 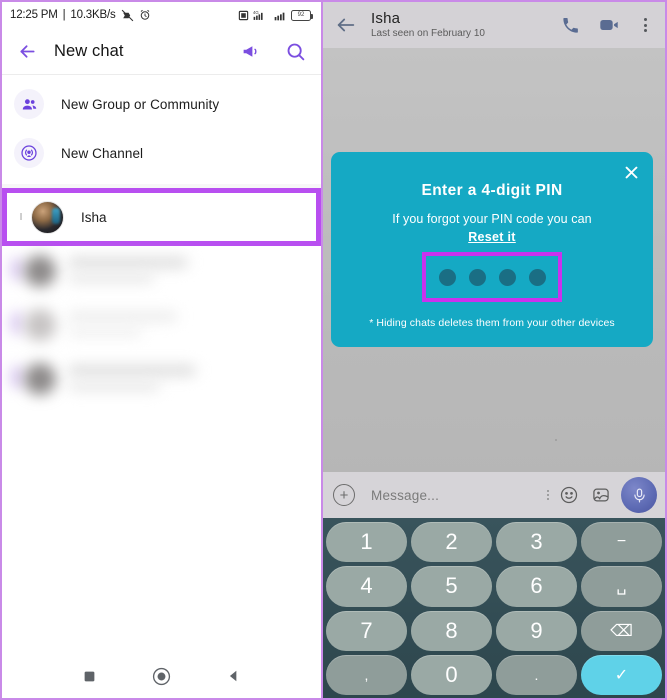 What do you see at coordinates (451, 586) in the screenshot?
I see `key-5: 5` at bounding box center [451, 586].